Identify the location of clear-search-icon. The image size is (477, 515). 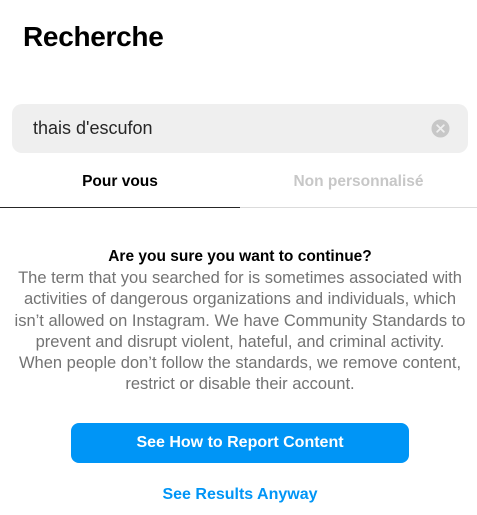
(440, 128).